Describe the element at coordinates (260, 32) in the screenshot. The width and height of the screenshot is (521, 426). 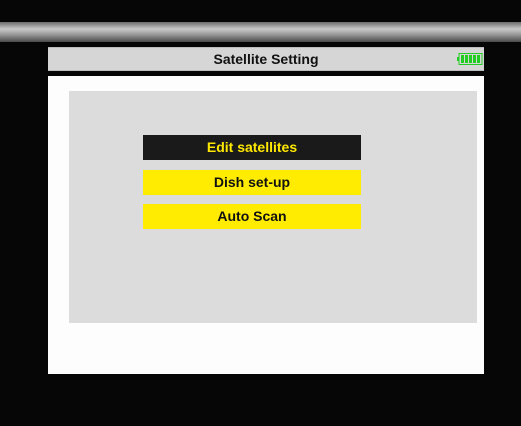
I see `top-bezel` at that location.